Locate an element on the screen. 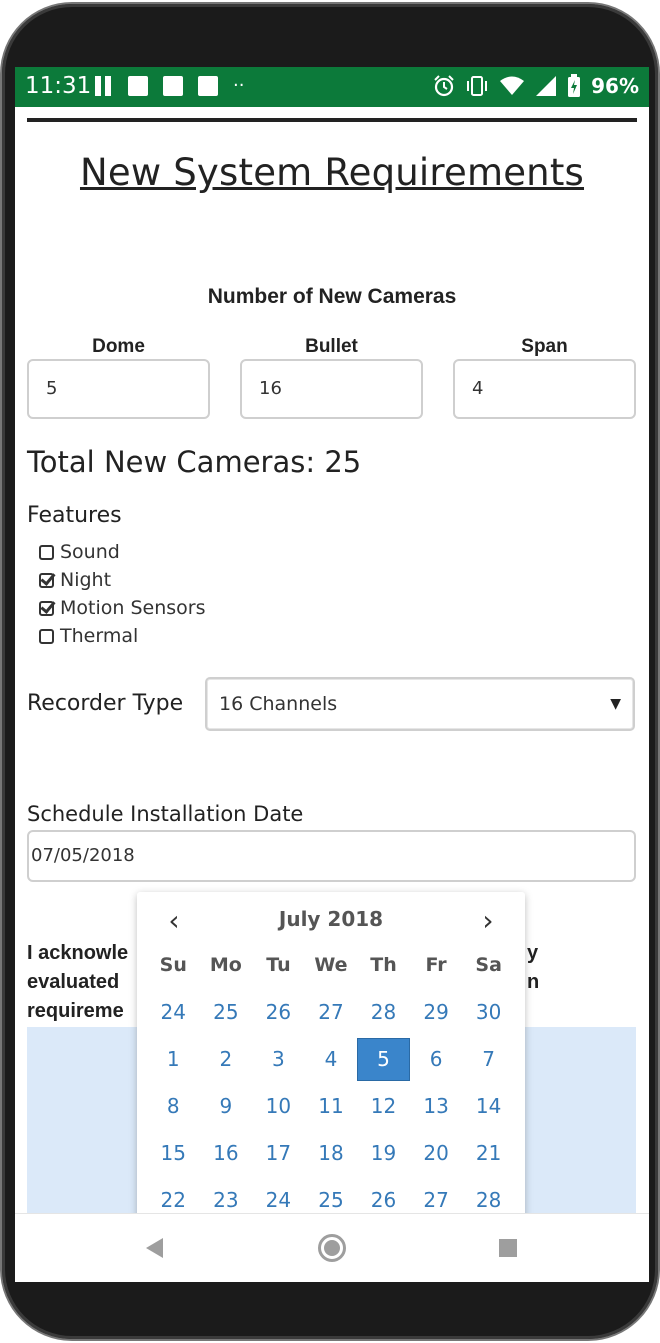 This screenshot has width=660, height=1343. gmail-icon is located at coordinates (173, 86).